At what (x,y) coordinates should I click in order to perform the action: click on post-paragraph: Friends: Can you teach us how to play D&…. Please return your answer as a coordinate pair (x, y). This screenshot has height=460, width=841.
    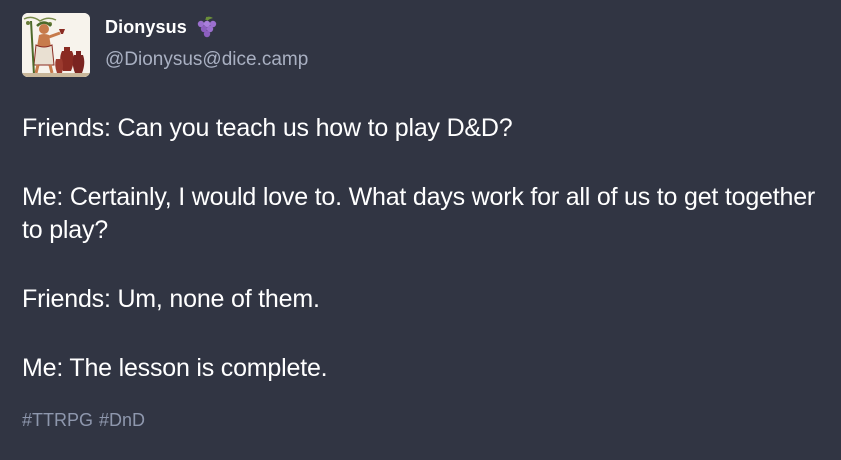
    Looking at the image, I should click on (267, 128).